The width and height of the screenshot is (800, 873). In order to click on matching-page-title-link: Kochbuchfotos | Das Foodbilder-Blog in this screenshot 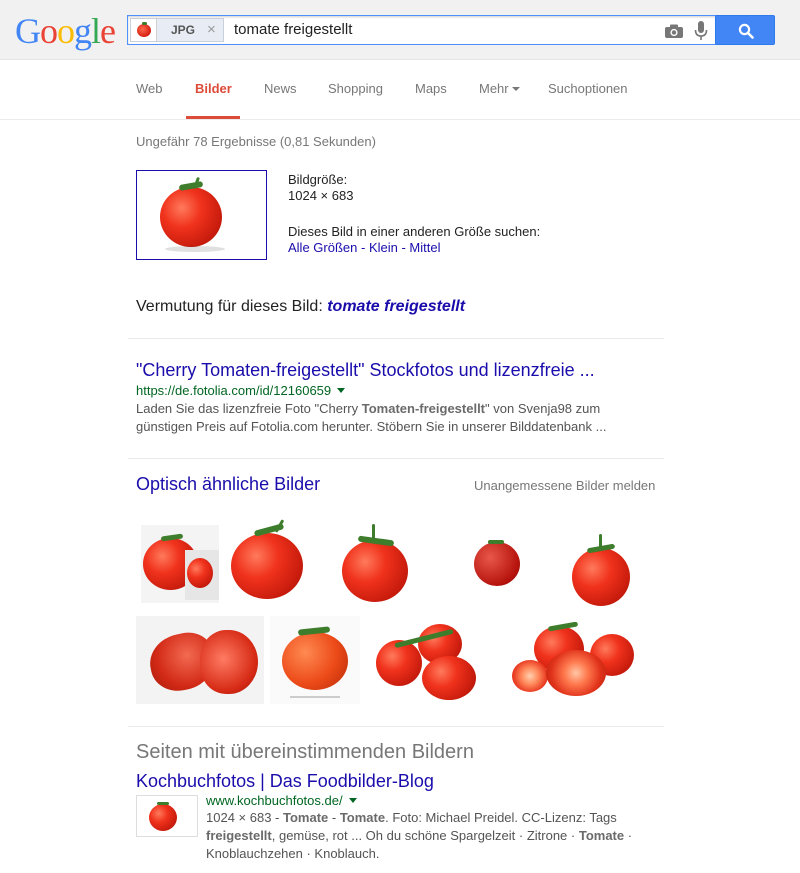, I will do `click(285, 781)`.